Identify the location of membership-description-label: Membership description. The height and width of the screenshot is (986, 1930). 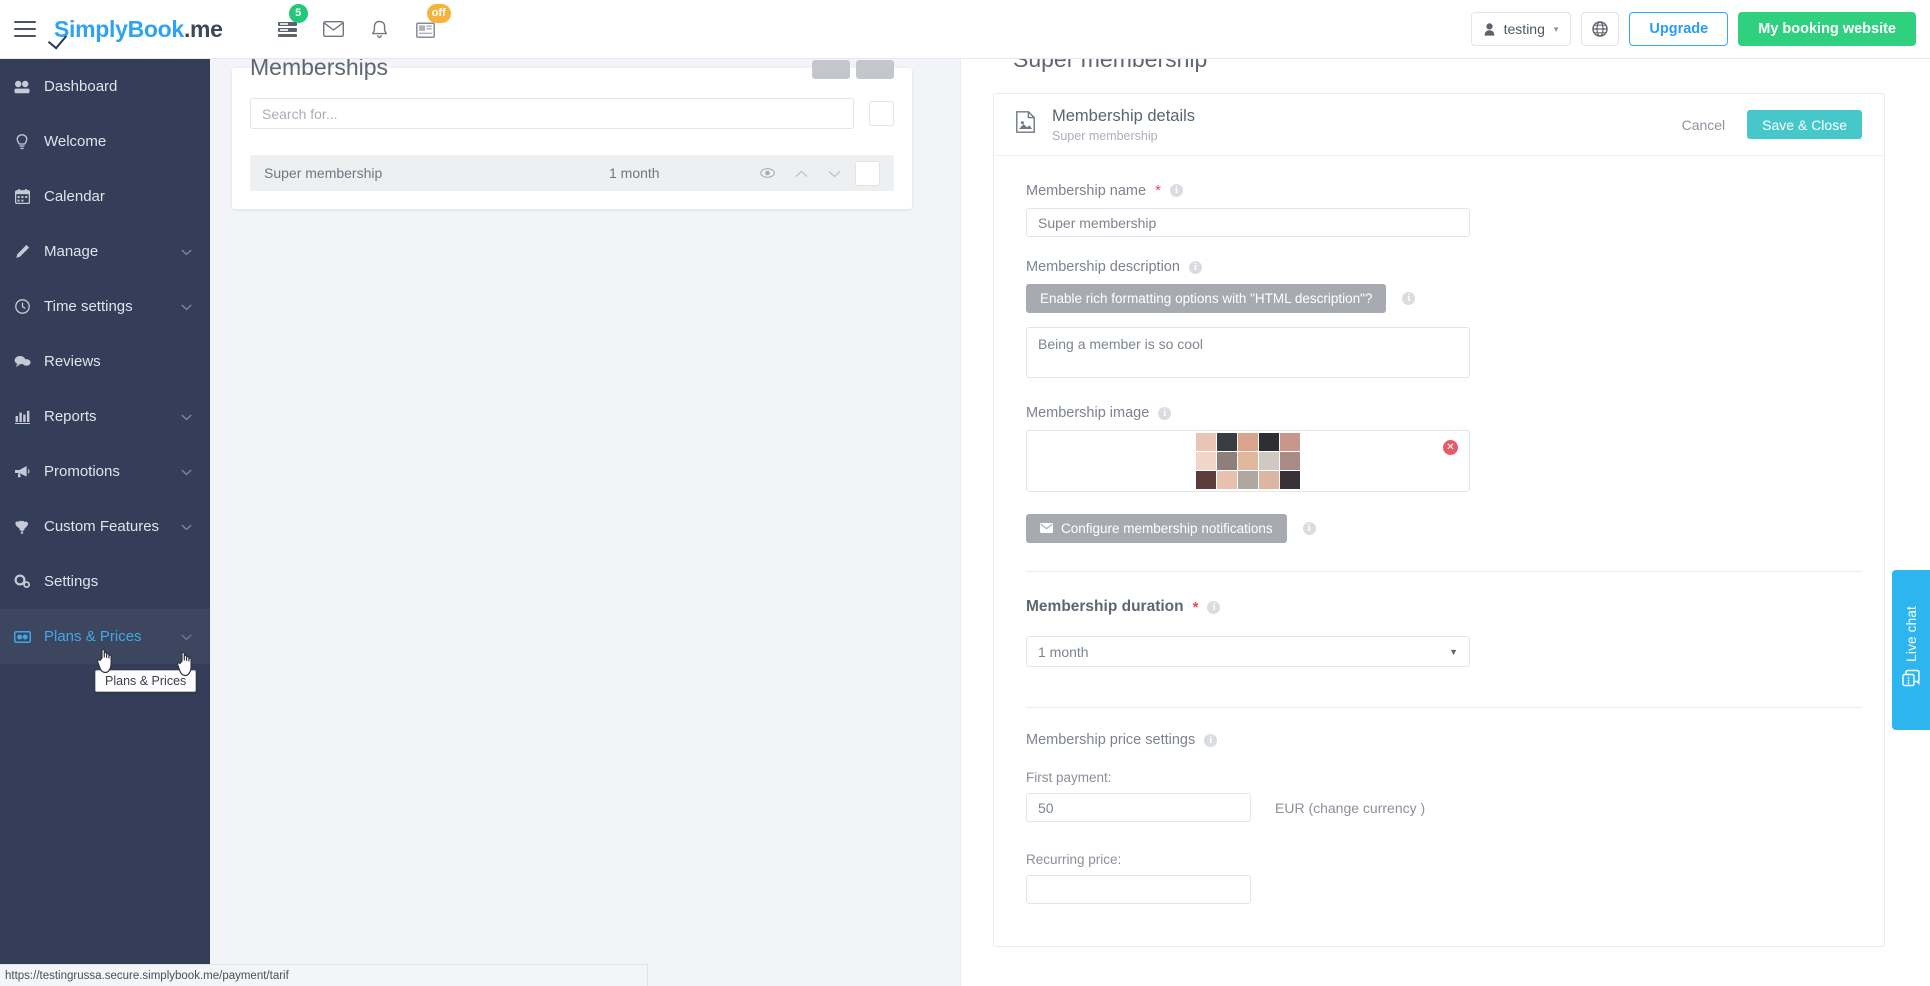
(1103, 267).